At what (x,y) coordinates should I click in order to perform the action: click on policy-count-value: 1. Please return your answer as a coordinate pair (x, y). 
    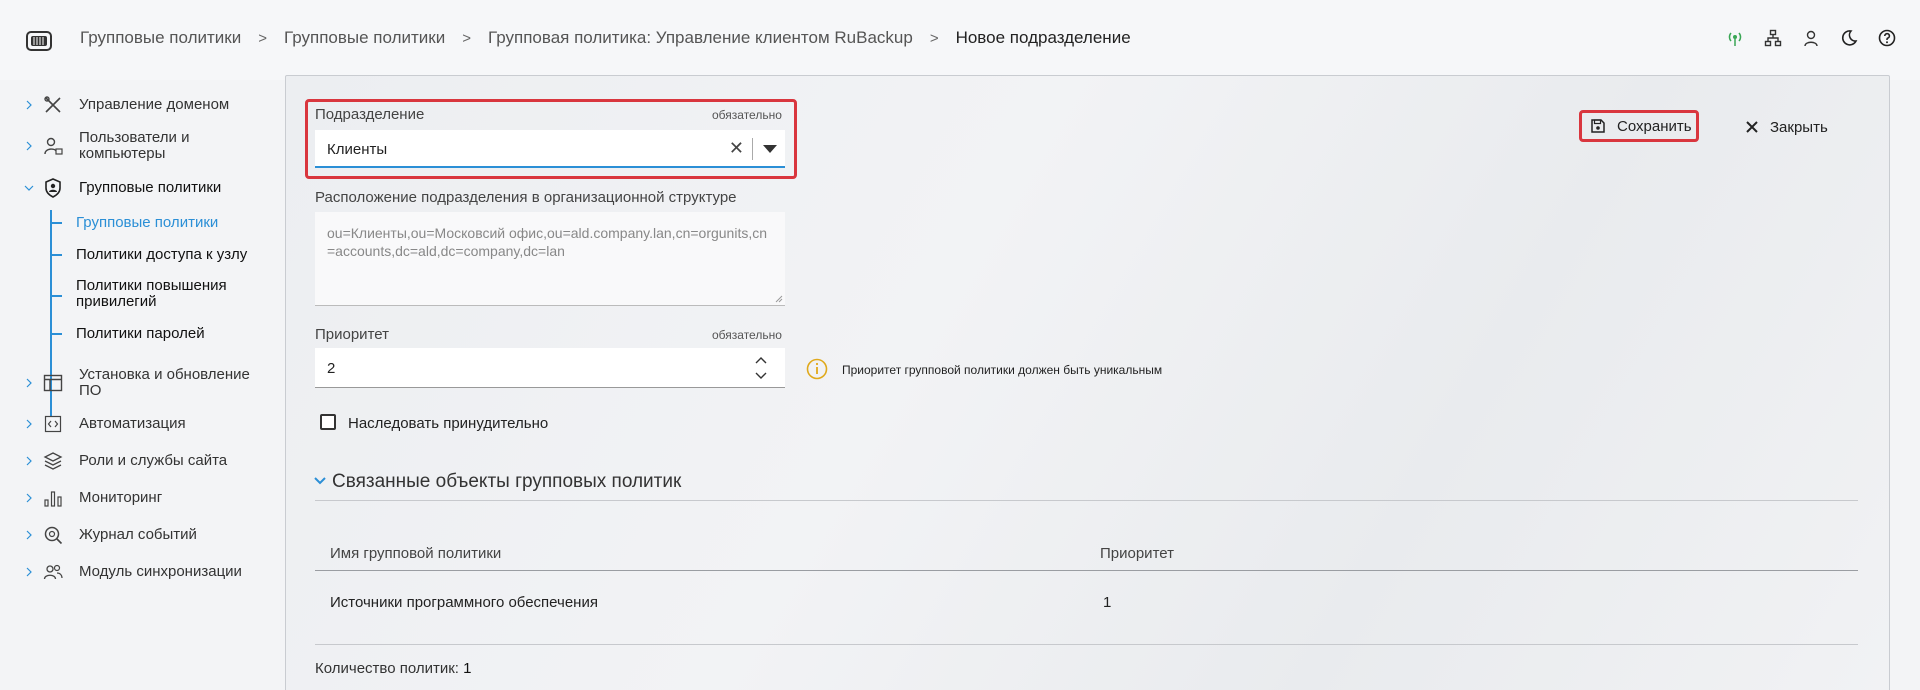
    Looking at the image, I should click on (467, 668).